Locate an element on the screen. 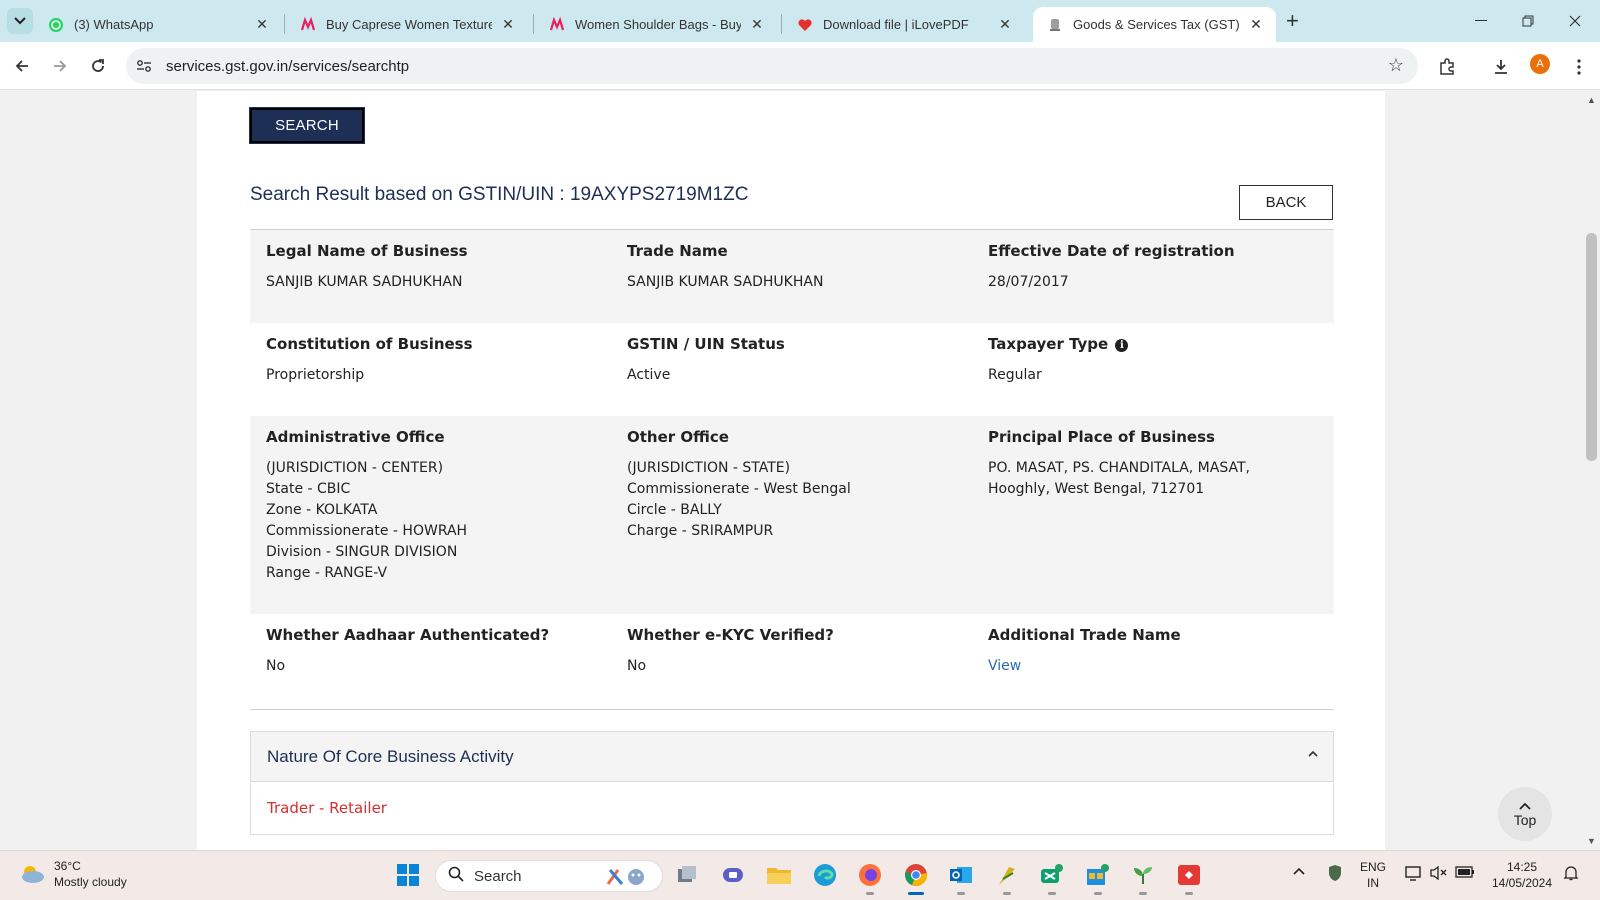 The height and width of the screenshot is (900, 1600). battery-icon is located at coordinates (1465, 874).